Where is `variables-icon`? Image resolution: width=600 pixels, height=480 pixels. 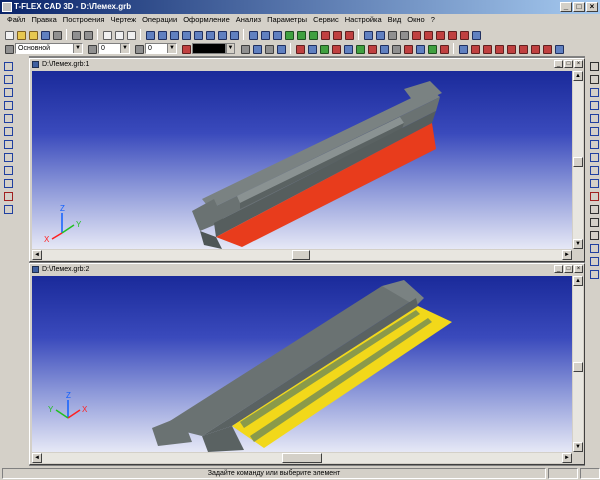
variables-icon is located at coordinates (391, 34).